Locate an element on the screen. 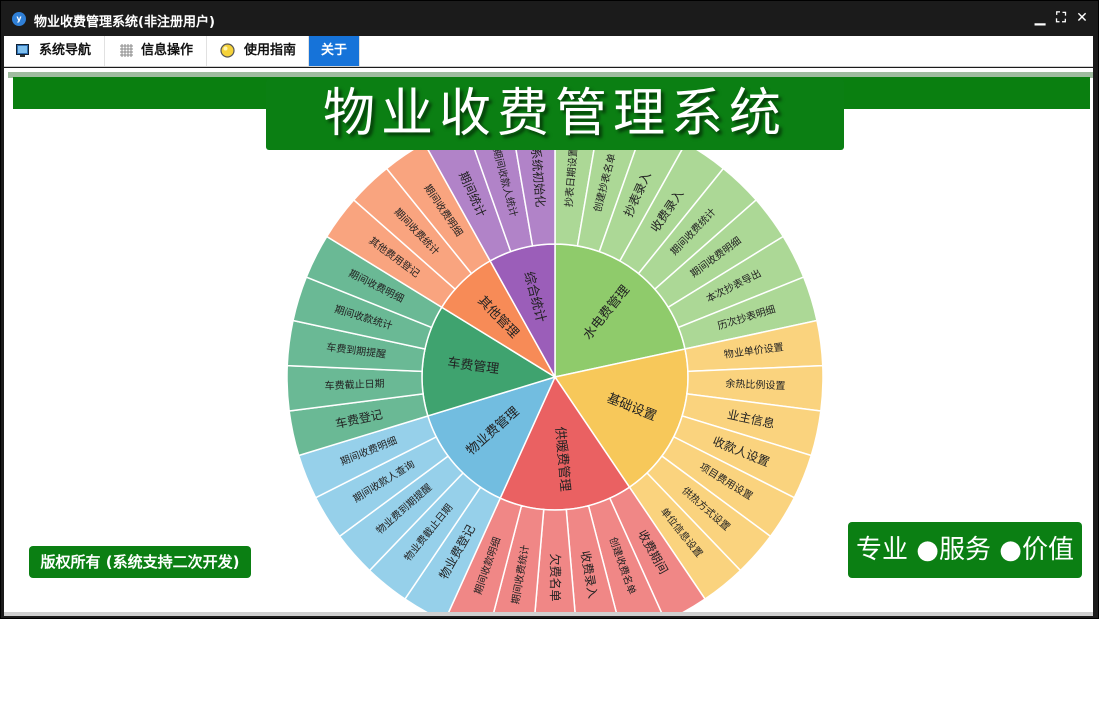 Image resolution: width=1099 pixels, height=723 pixels. tab-label: 系统导航 is located at coordinates (65, 50).